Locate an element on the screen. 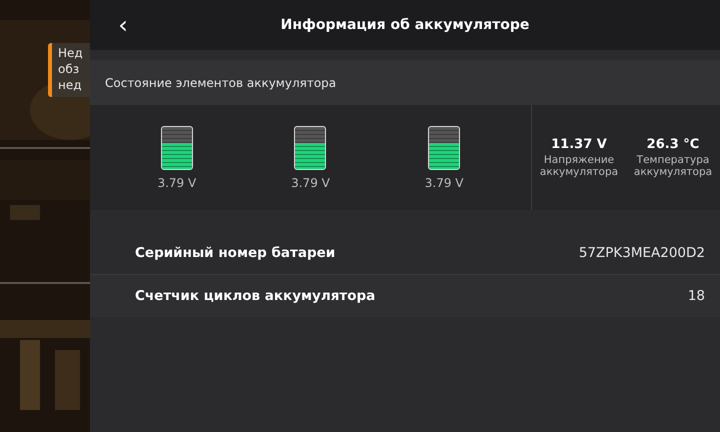  stat-label: Напряжение аккумулятора is located at coordinates (579, 166).